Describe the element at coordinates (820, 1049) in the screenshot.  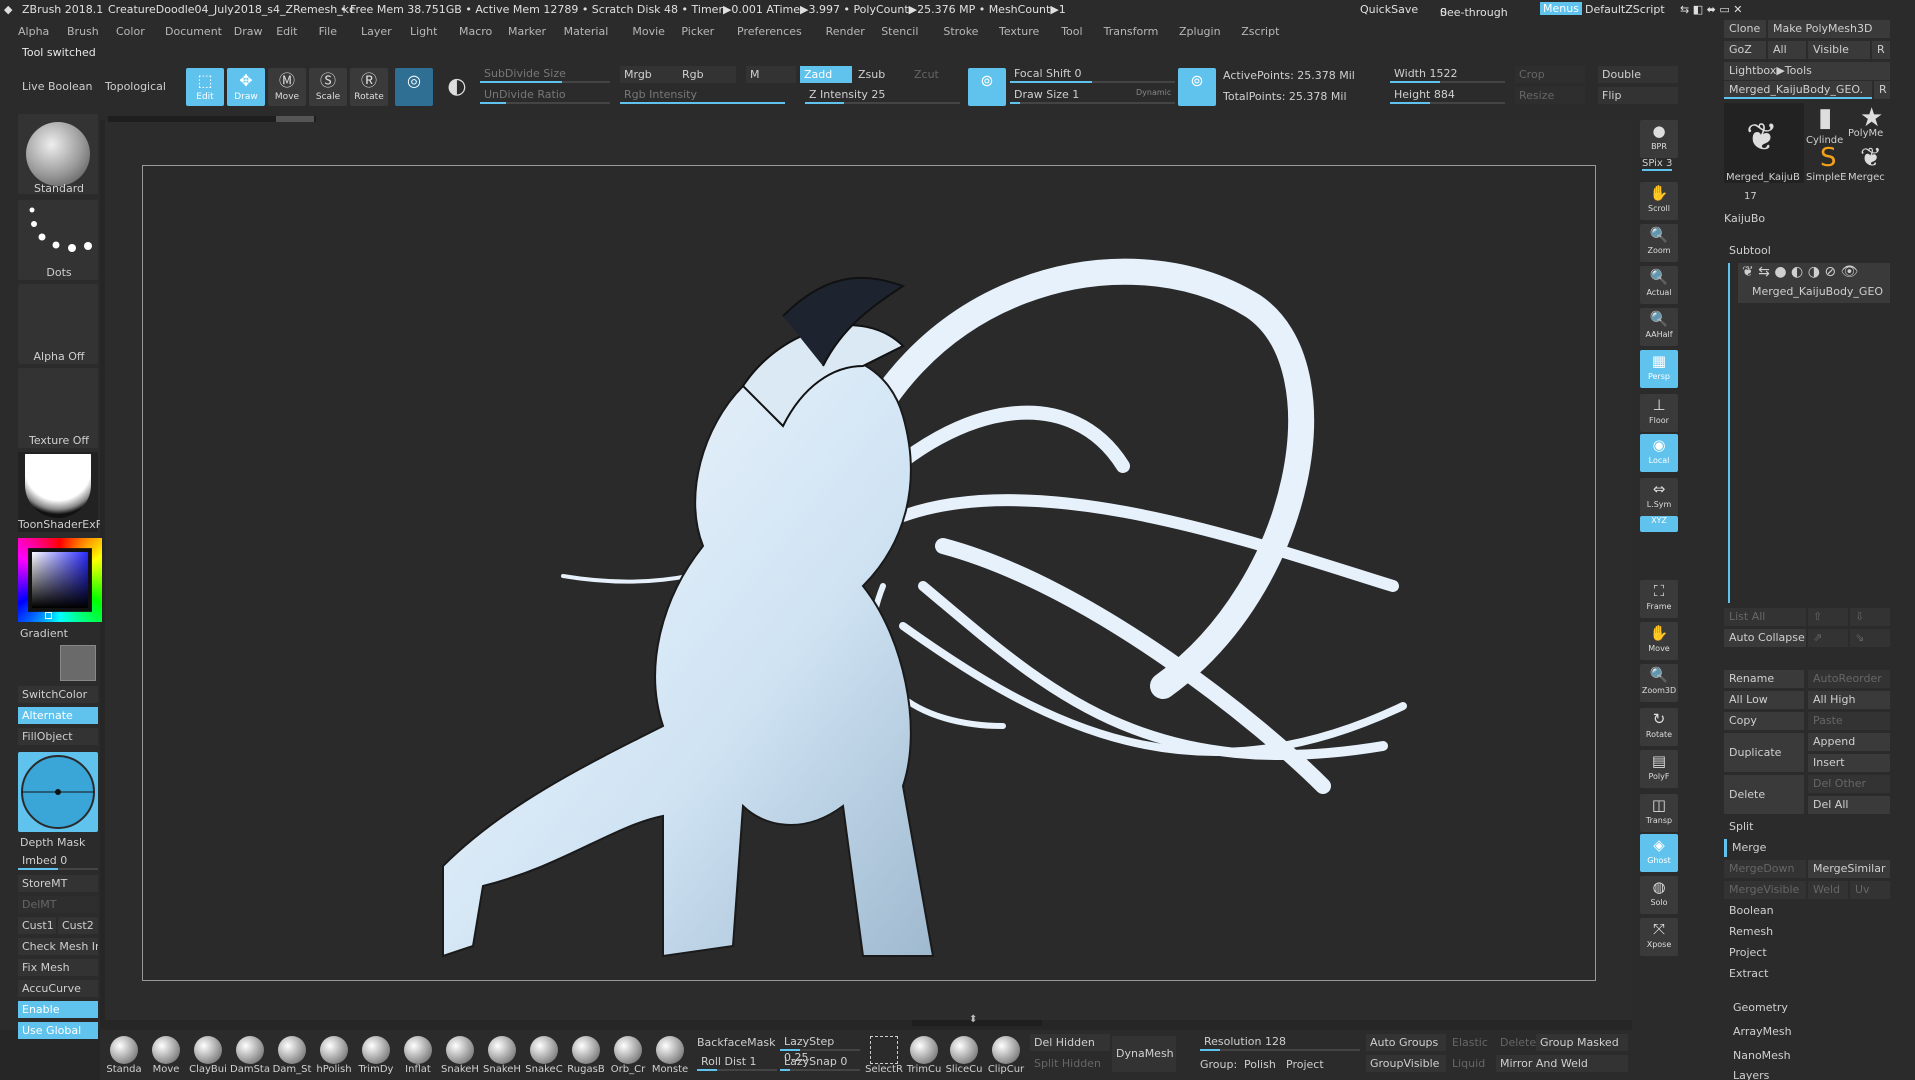
I see `lazy-step-slider: LazyStep 0.25` at that location.